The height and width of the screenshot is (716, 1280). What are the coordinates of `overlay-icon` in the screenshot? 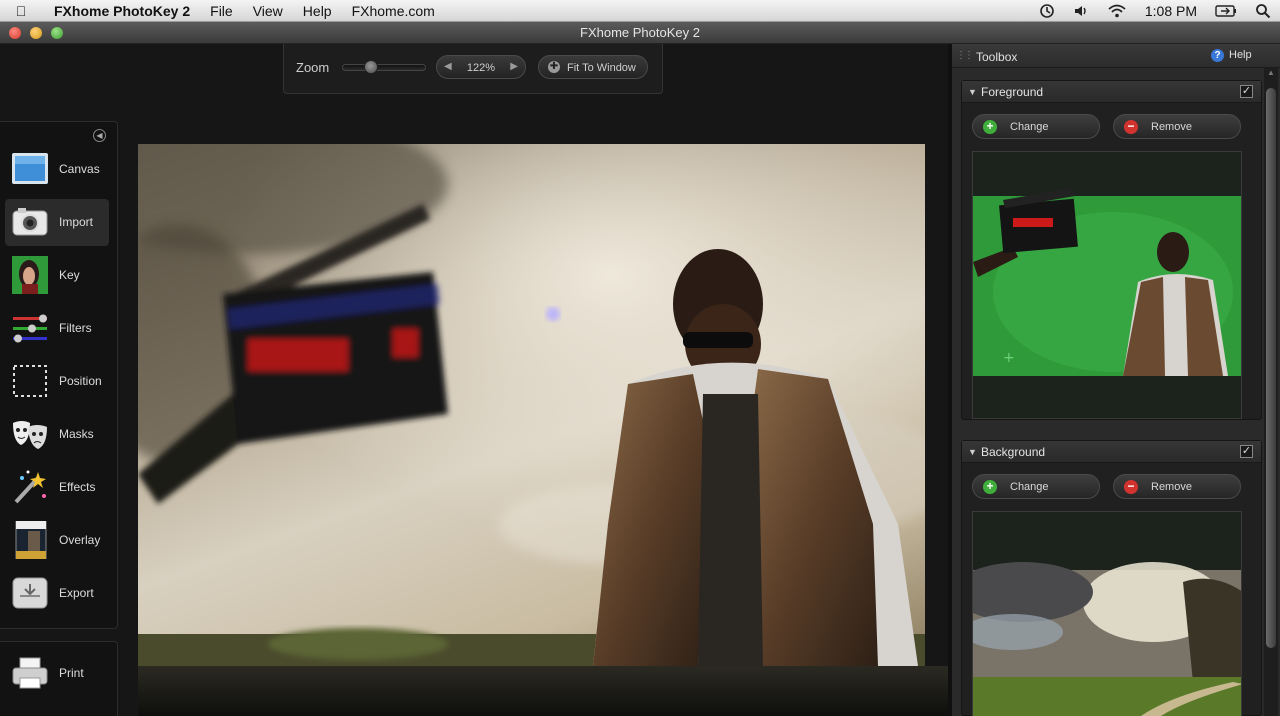 It's located at (30, 540).